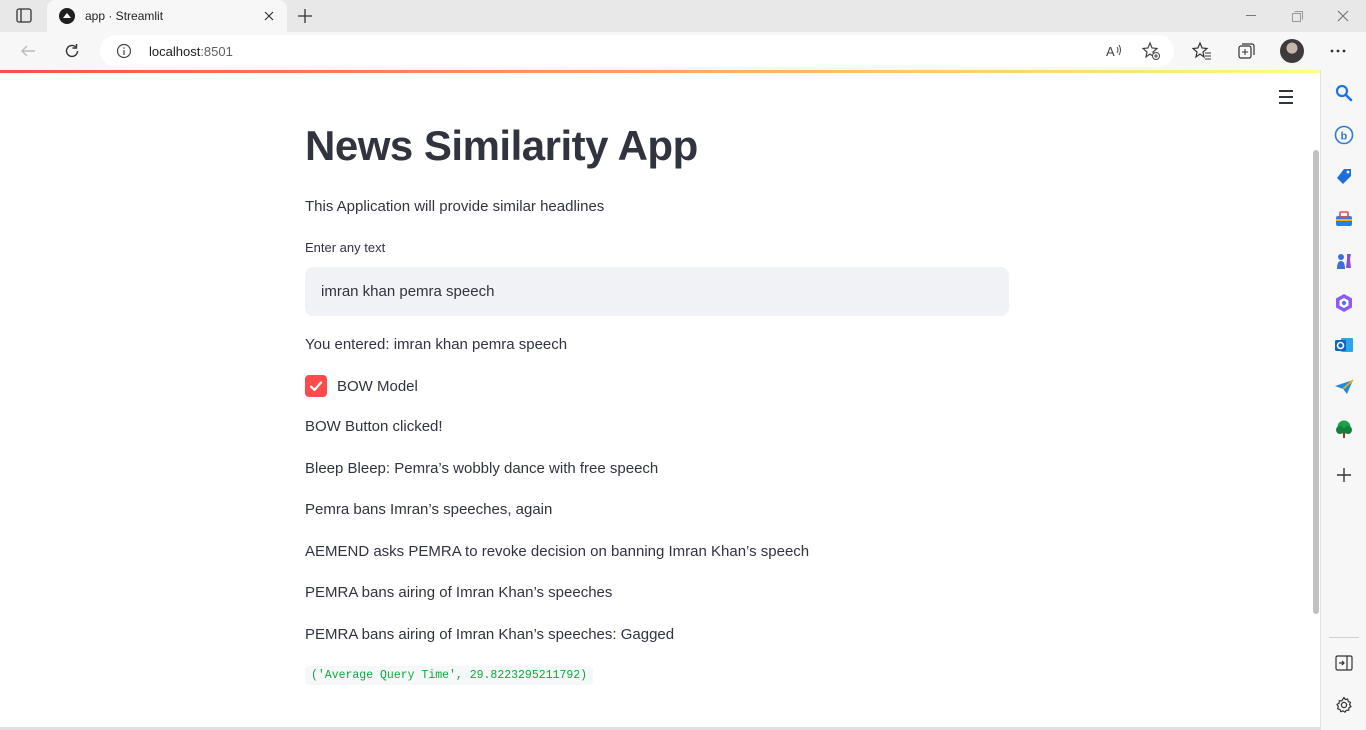 This screenshot has width=1366, height=730. I want to click on new-tab-icon, so click(305, 16).